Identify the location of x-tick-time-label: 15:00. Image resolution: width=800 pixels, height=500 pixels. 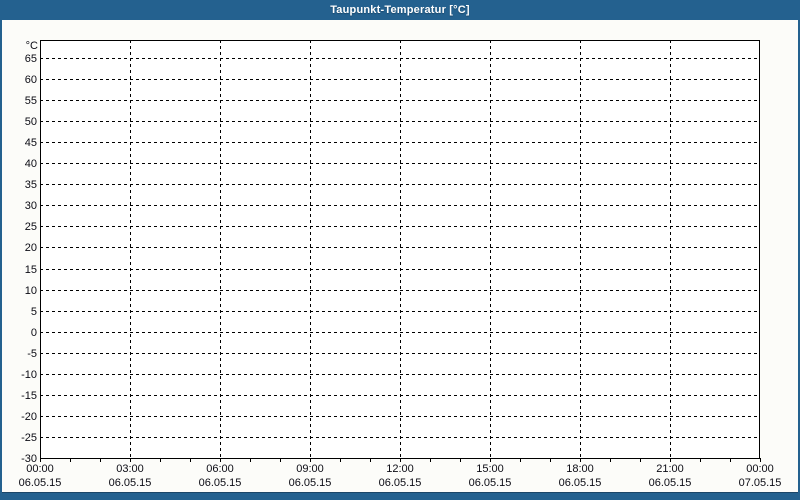
(490, 469).